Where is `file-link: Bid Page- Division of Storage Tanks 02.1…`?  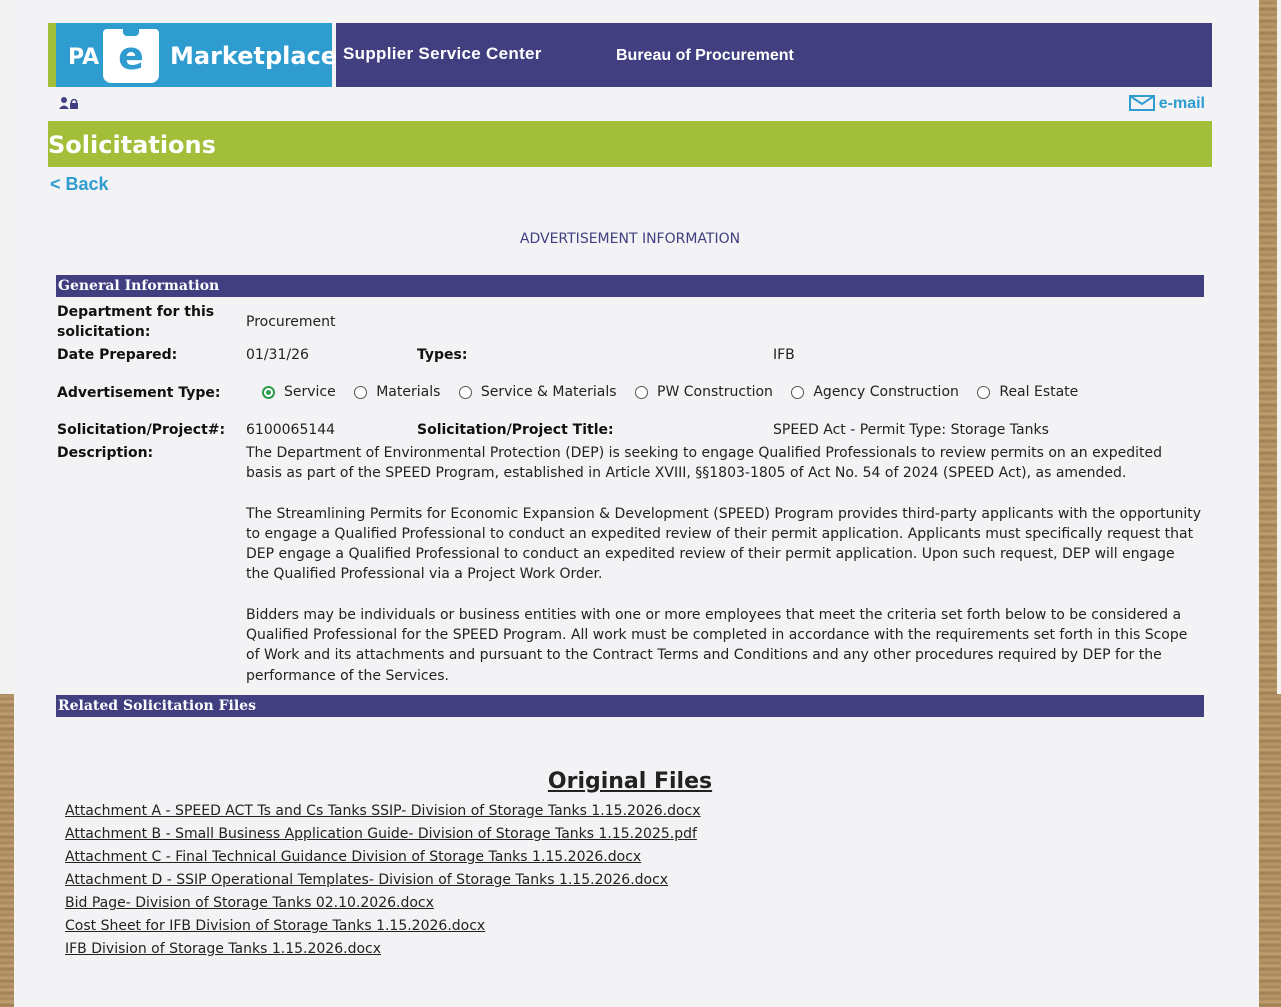 file-link: Bid Page- Division of Storage Tanks 02.1… is located at coordinates (383, 903).